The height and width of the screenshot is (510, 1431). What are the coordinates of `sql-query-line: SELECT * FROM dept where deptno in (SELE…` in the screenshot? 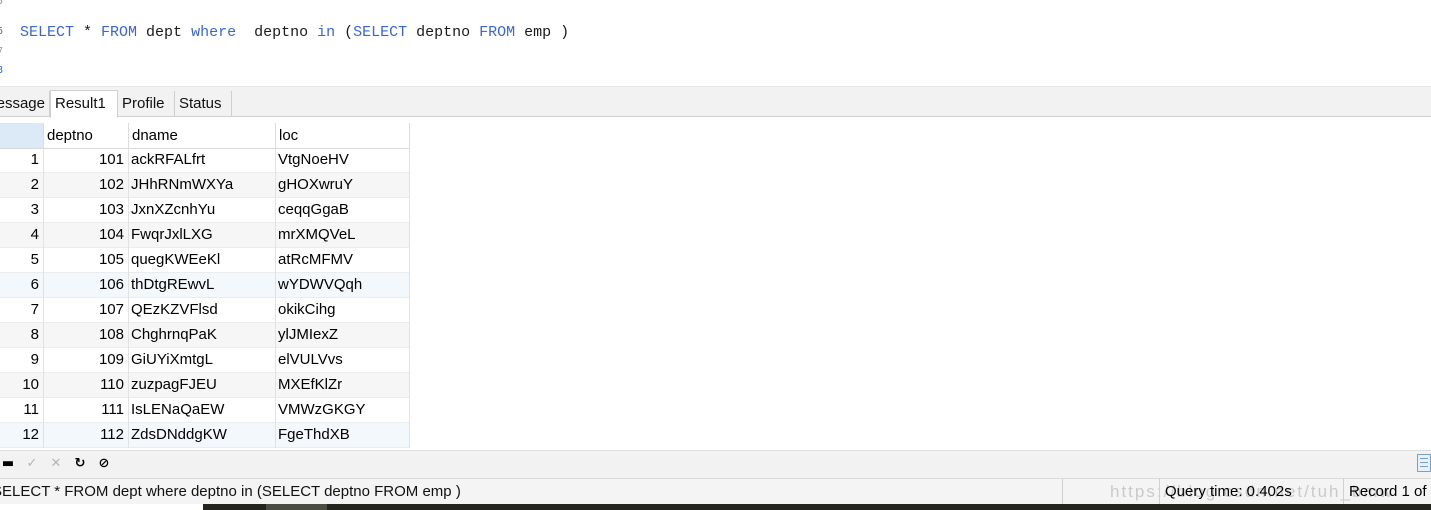 It's located at (294, 32).